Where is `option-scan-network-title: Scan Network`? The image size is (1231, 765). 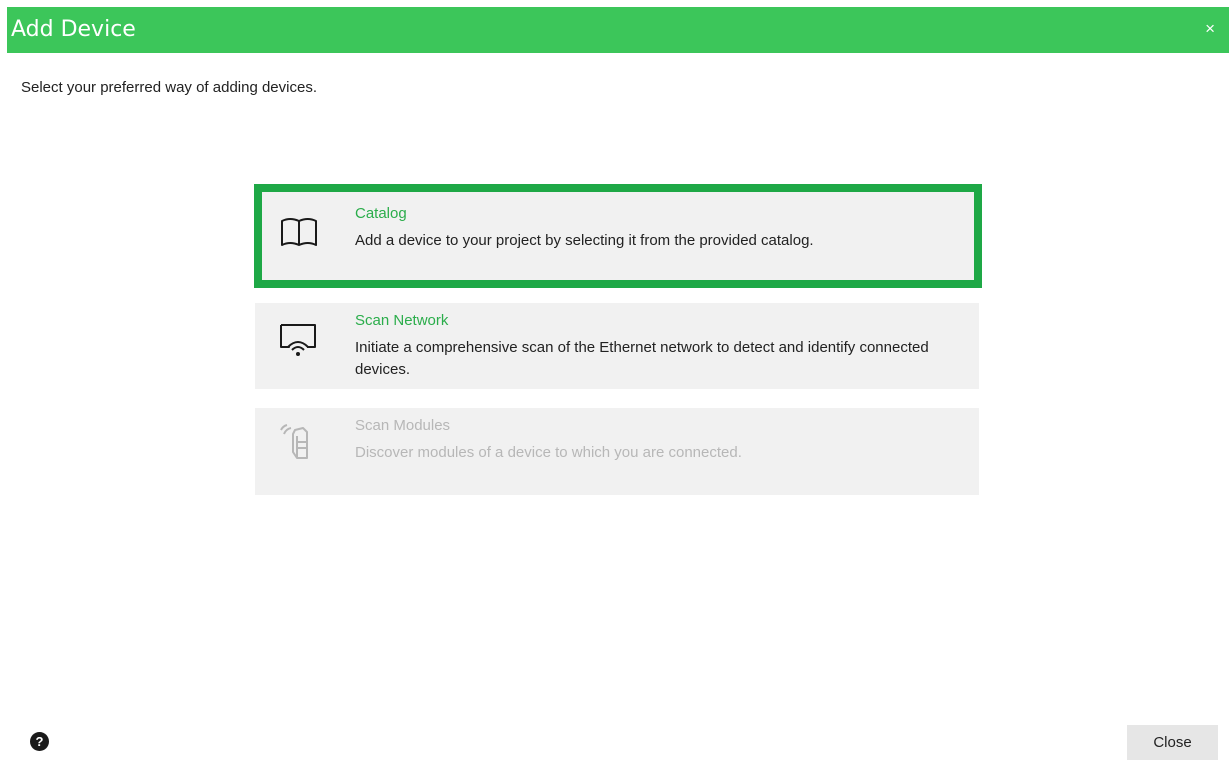
option-scan-network-title: Scan Network is located at coordinates (402, 320).